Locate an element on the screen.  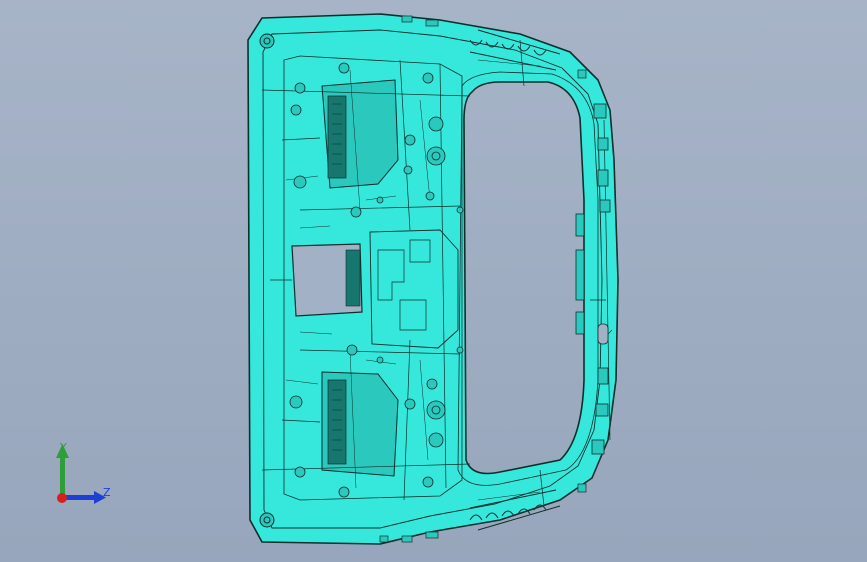
y-axis-arrow is located at coordinates (62, 476).